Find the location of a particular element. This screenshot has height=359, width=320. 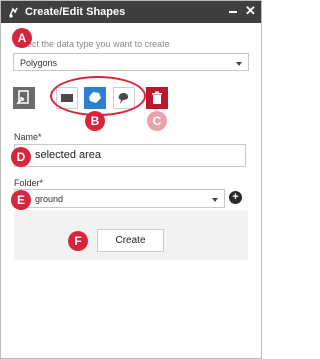

annotation-marker-c: C is located at coordinates (157, 121).